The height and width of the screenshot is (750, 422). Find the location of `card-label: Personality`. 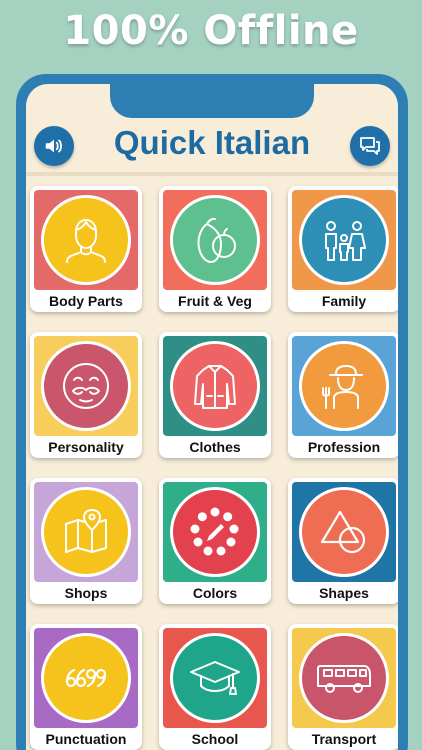

card-label: Personality is located at coordinates (86, 447).